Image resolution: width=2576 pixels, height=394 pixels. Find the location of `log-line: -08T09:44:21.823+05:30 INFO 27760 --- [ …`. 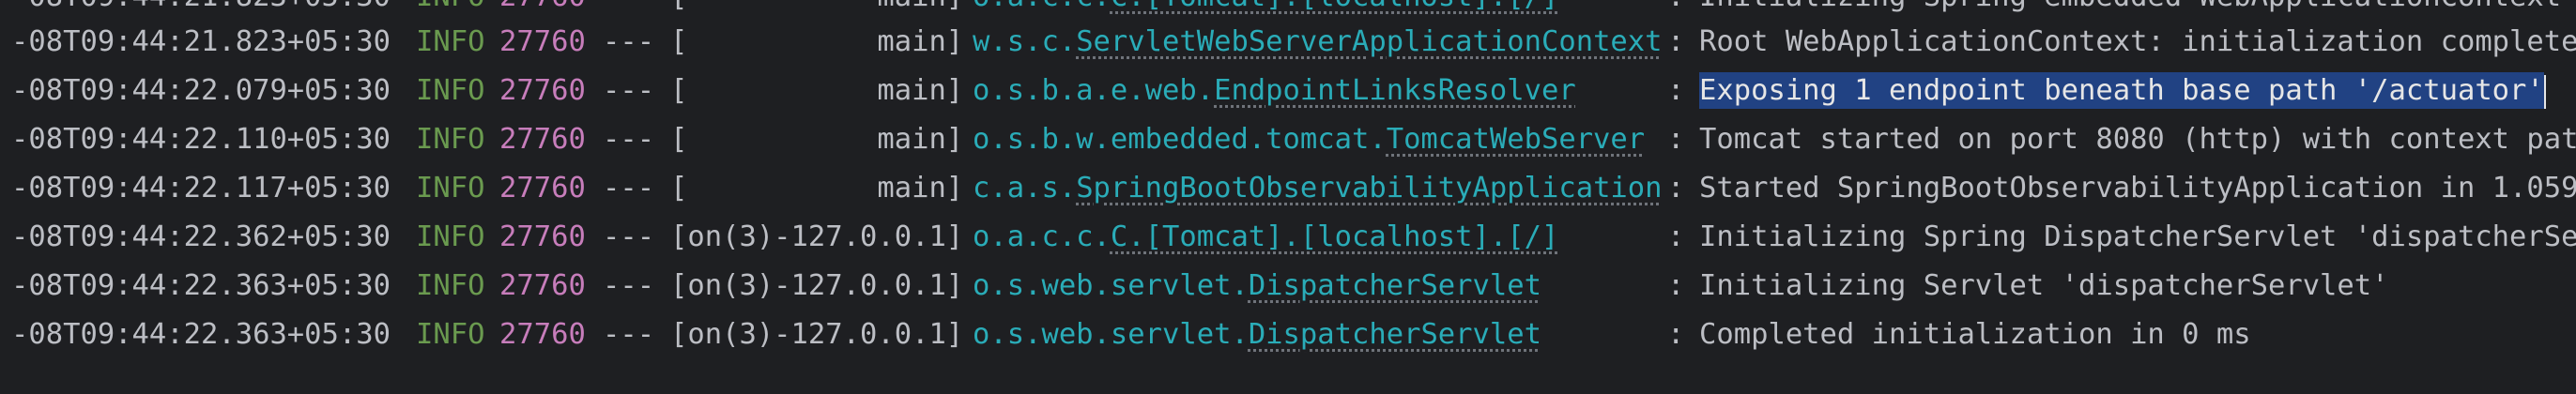

log-line: -08T09:44:21.823+05:30 INFO 27760 --- [ … is located at coordinates (1288, 42).